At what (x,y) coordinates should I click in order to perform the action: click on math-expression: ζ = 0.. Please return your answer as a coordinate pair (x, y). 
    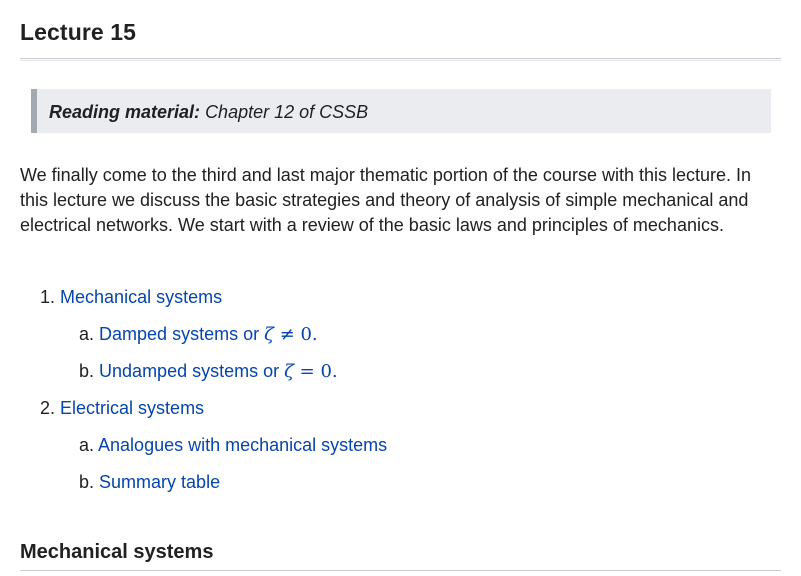
    Looking at the image, I should click on (311, 371).